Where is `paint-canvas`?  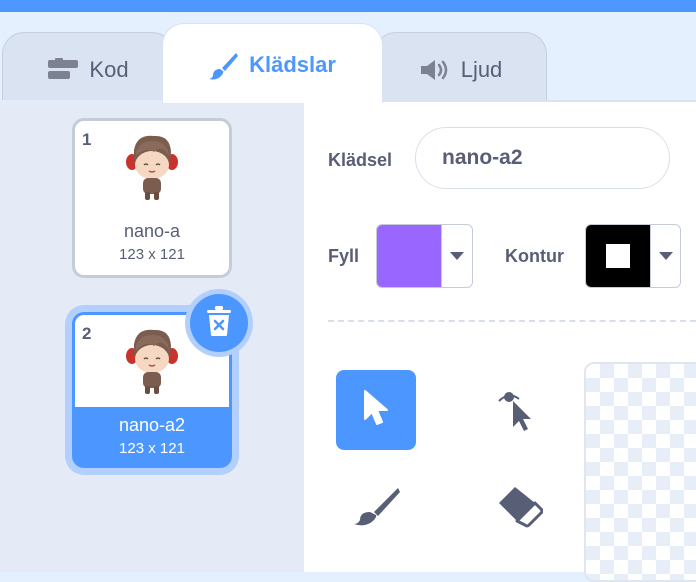
paint-canvas is located at coordinates (640, 472).